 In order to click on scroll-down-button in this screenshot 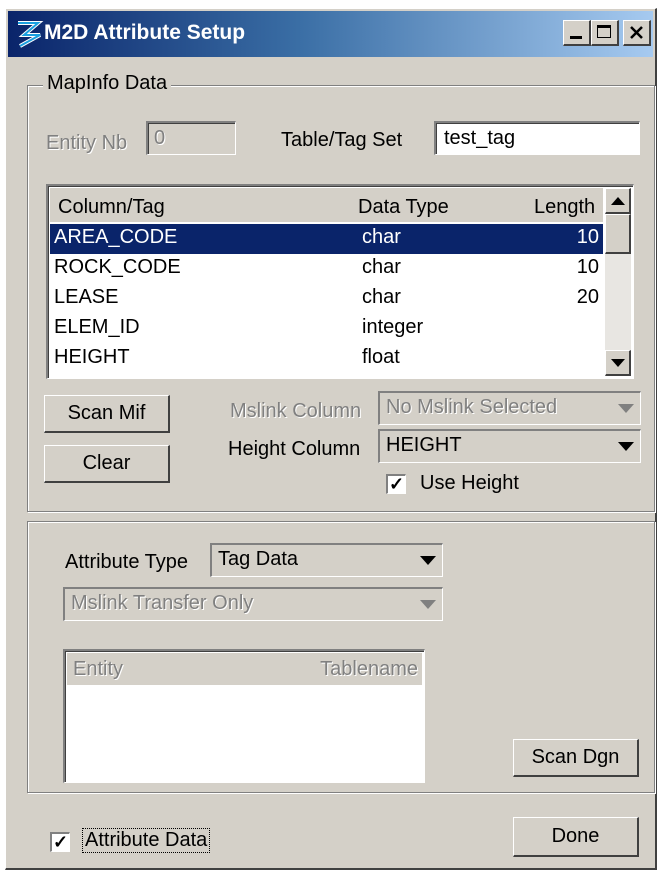, I will do `click(618, 363)`.